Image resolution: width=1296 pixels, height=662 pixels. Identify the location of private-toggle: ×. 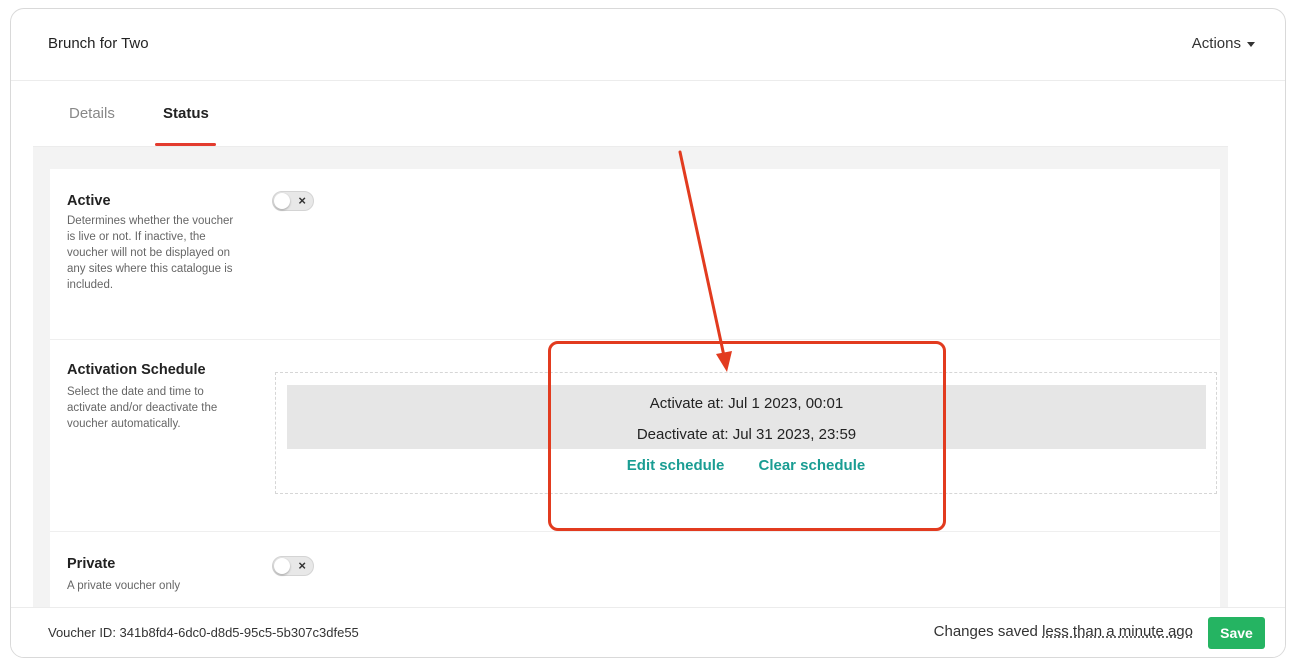
(293, 566).